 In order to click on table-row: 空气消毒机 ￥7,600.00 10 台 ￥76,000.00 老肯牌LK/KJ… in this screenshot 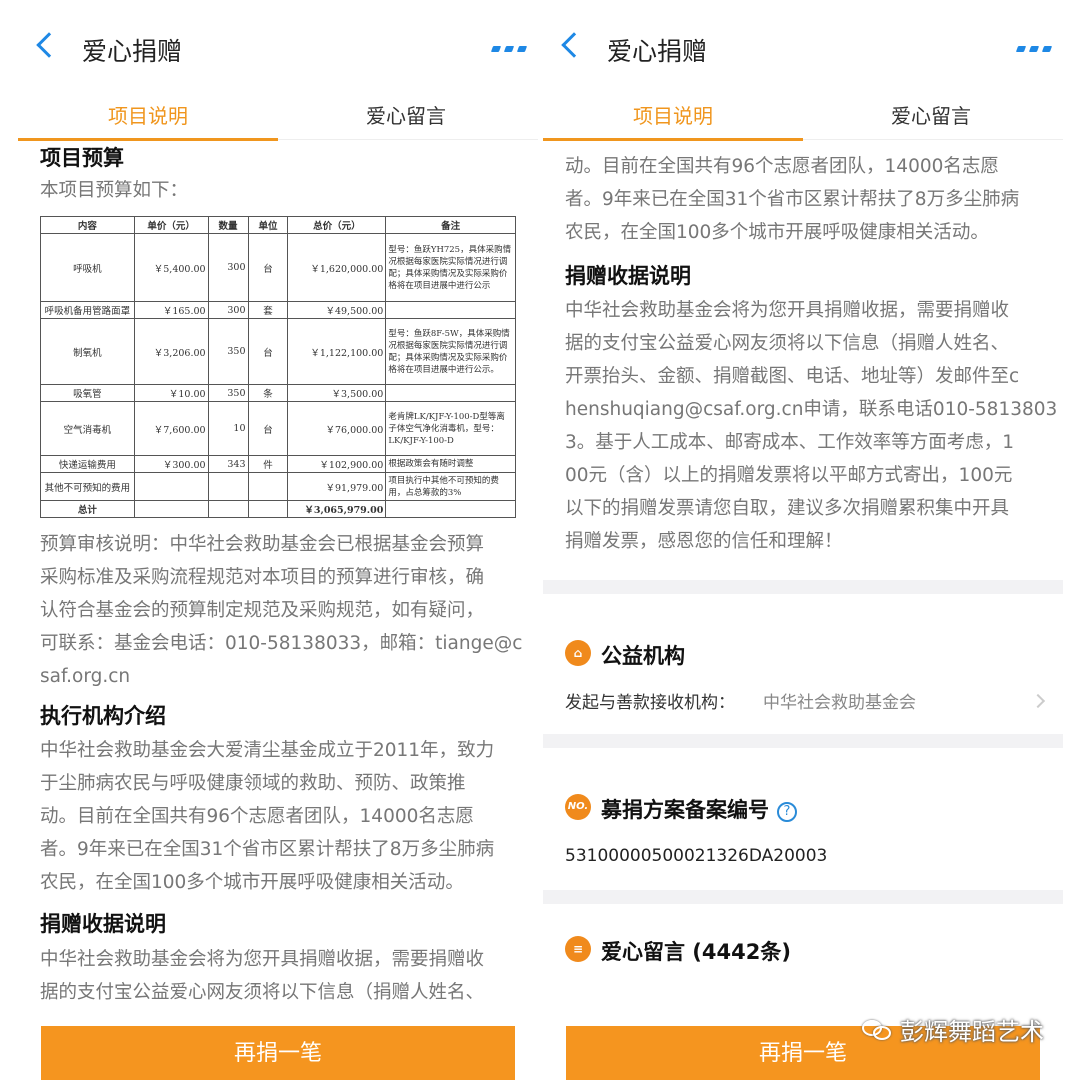, I will do `click(278, 428)`.